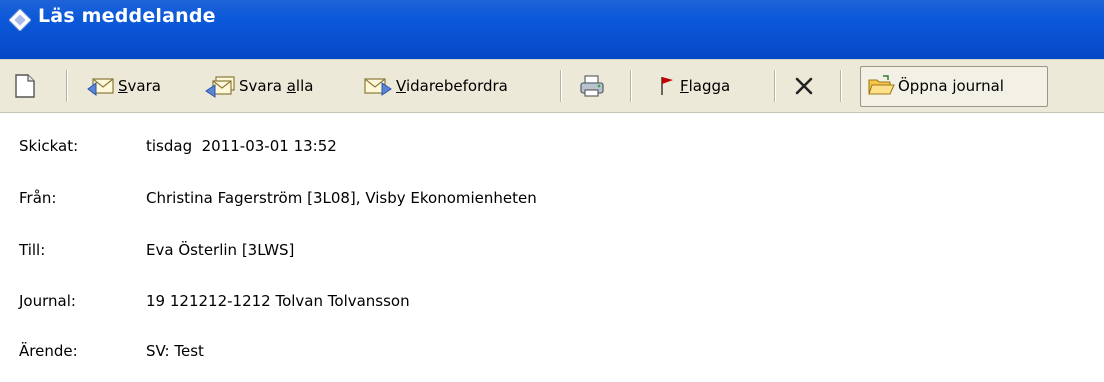  Describe the element at coordinates (220, 87) in the screenshot. I see `reply-all-icon` at that location.